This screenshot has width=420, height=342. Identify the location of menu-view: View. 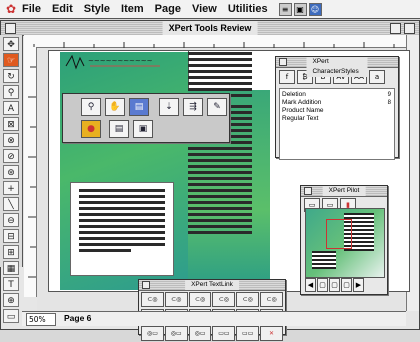
(204, 9).